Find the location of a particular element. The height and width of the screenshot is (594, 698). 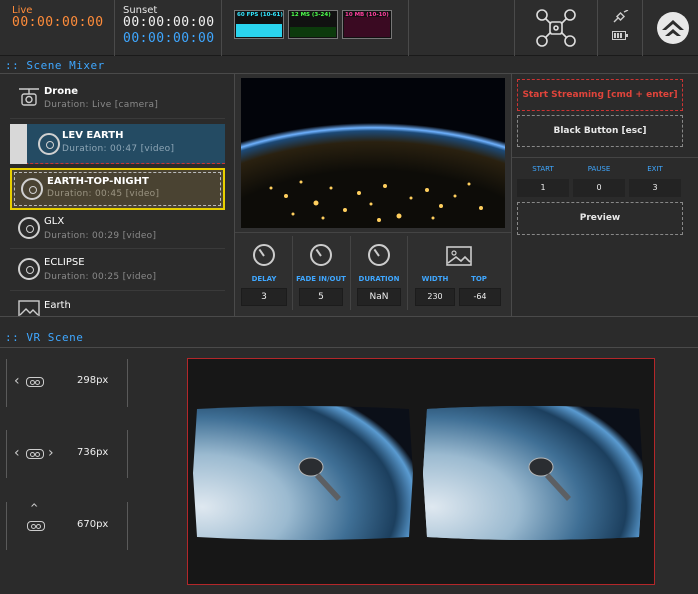

scene-mixer-title: :: Scene Mixer is located at coordinates (55, 65).